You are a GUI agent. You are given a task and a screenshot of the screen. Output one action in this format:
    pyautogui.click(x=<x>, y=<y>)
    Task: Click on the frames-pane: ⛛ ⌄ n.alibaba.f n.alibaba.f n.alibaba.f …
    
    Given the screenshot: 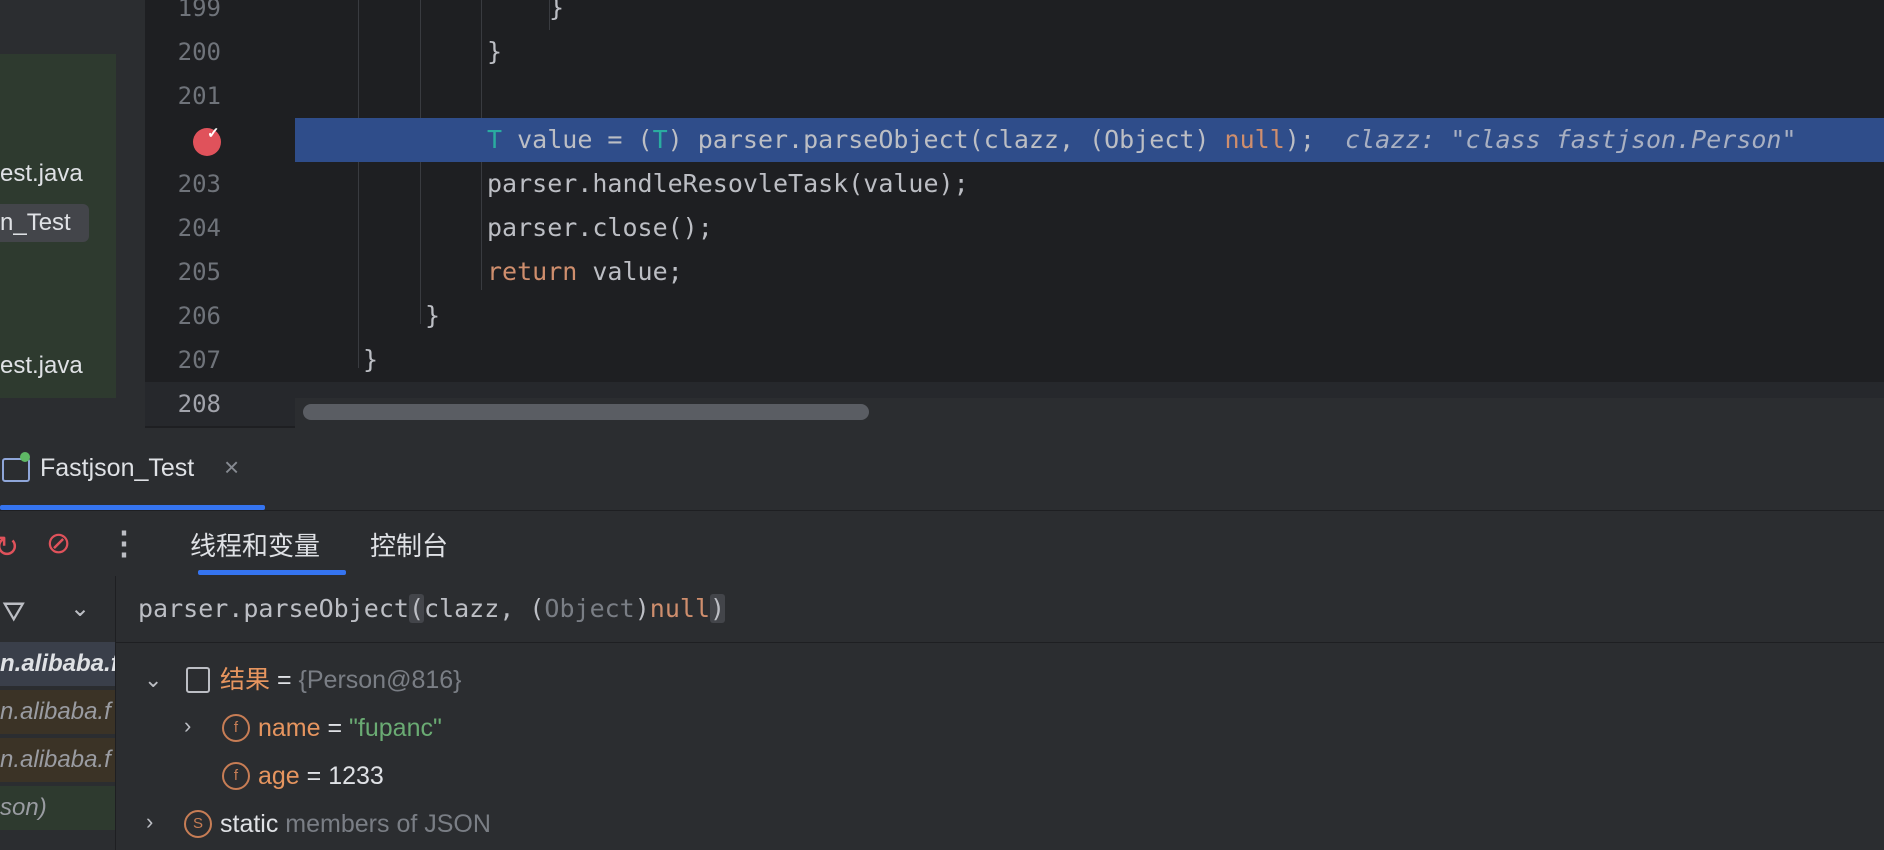 What is the action you would take?
    pyautogui.click(x=58, y=713)
    